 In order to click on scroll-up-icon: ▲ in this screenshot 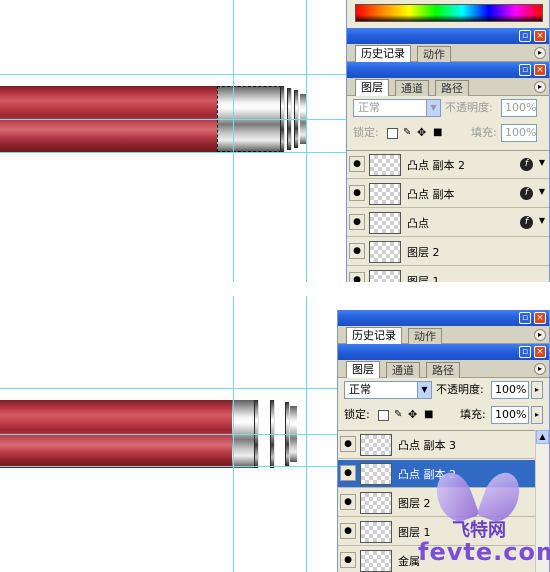, I will do `click(542, 437)`.